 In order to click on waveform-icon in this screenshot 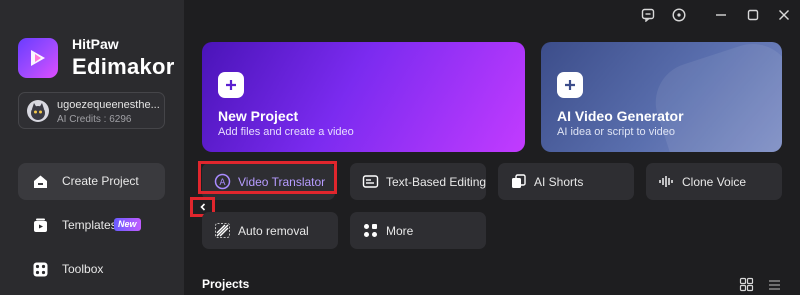, I will do `click(666, 181)`.